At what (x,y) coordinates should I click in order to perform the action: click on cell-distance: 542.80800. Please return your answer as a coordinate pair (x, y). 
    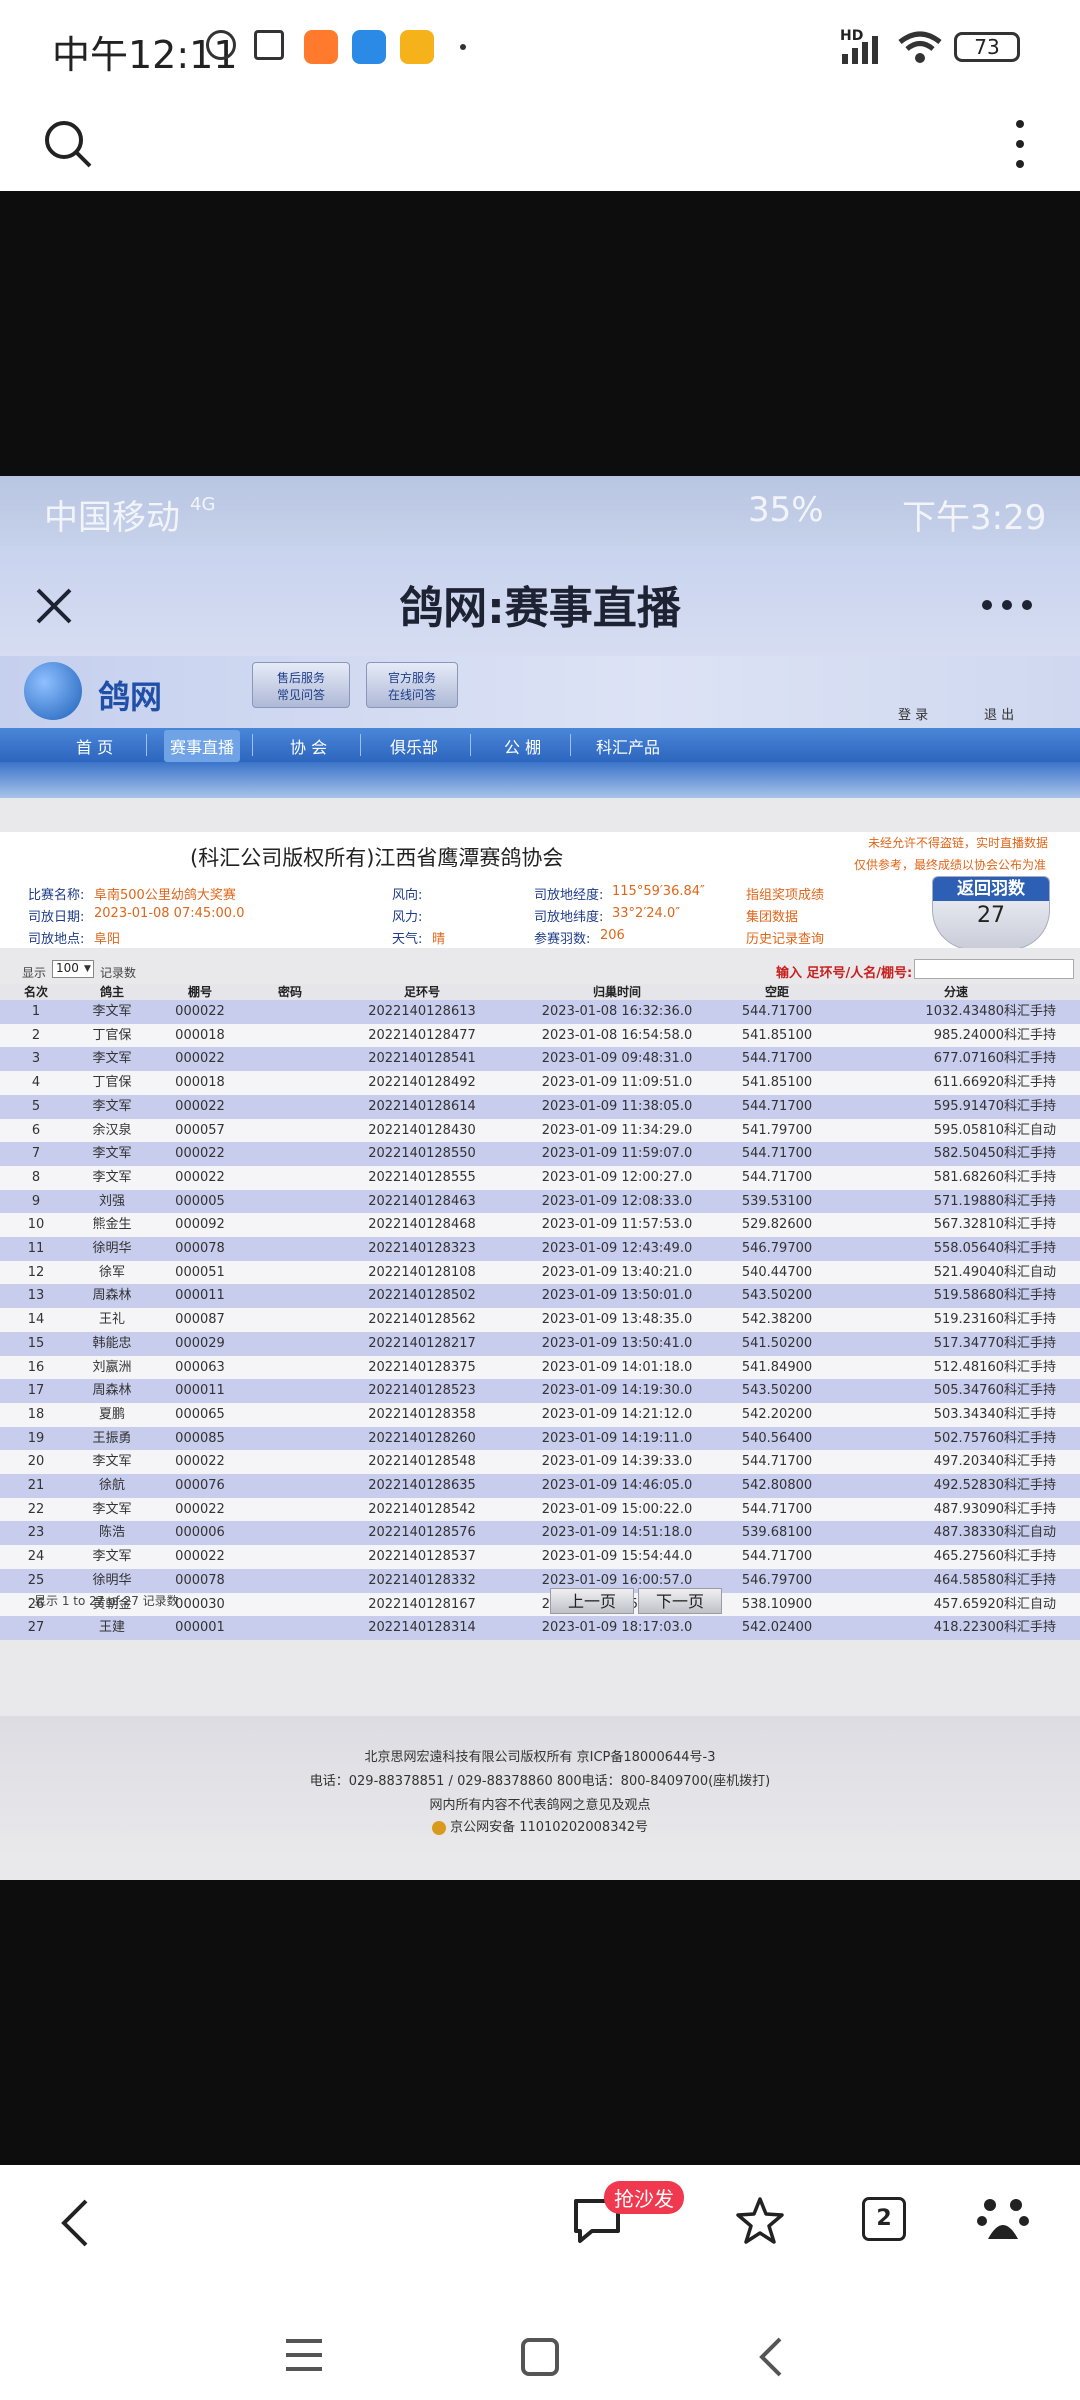
    Looking at the image, I should click on (777, 1486).